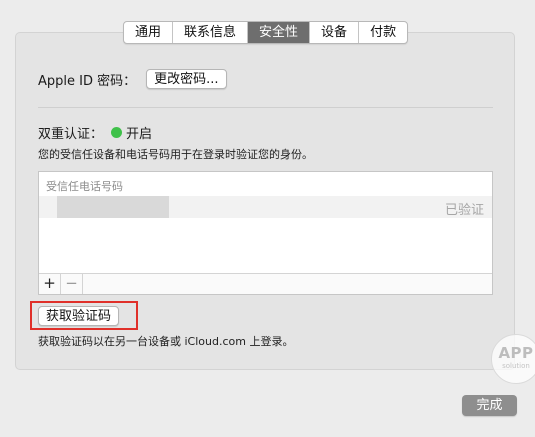 The image size is (535, 437). What do you see at coordinates (211, 32) in the screenshot?
I see `tab-contact-info: 联系信息` at bounding box center [211, 32].